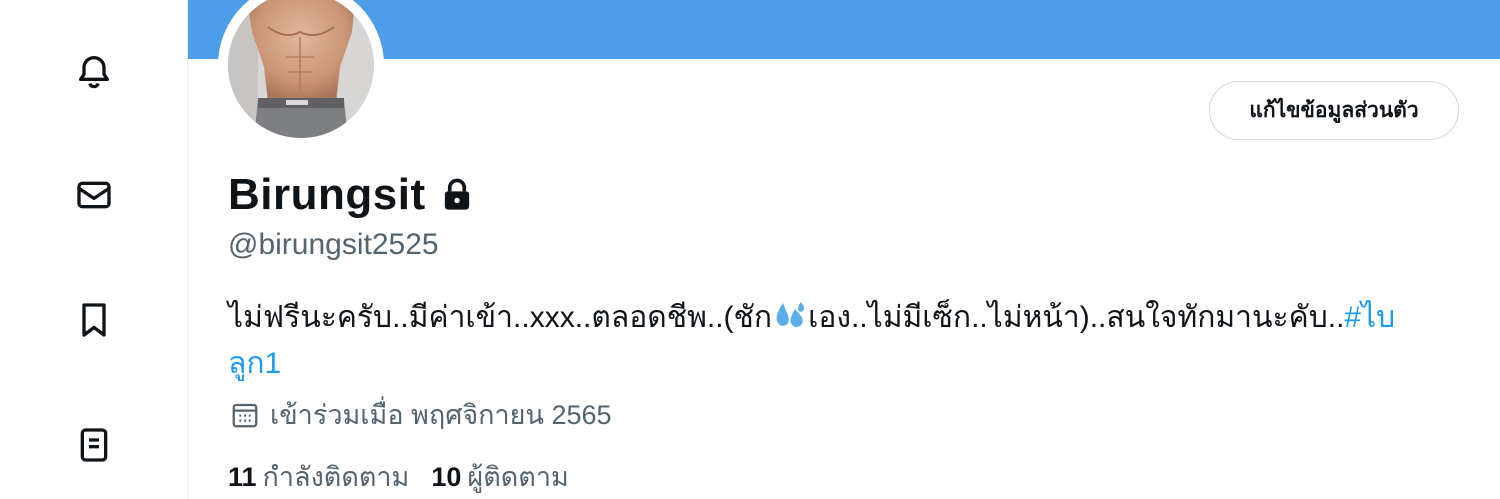 Image resolution: width=1500 pixels, height=499 pixels. What do you see at coordinates (456, 194) in the screenshot?
I see `lock-icon` at bounding box center [456, 194].